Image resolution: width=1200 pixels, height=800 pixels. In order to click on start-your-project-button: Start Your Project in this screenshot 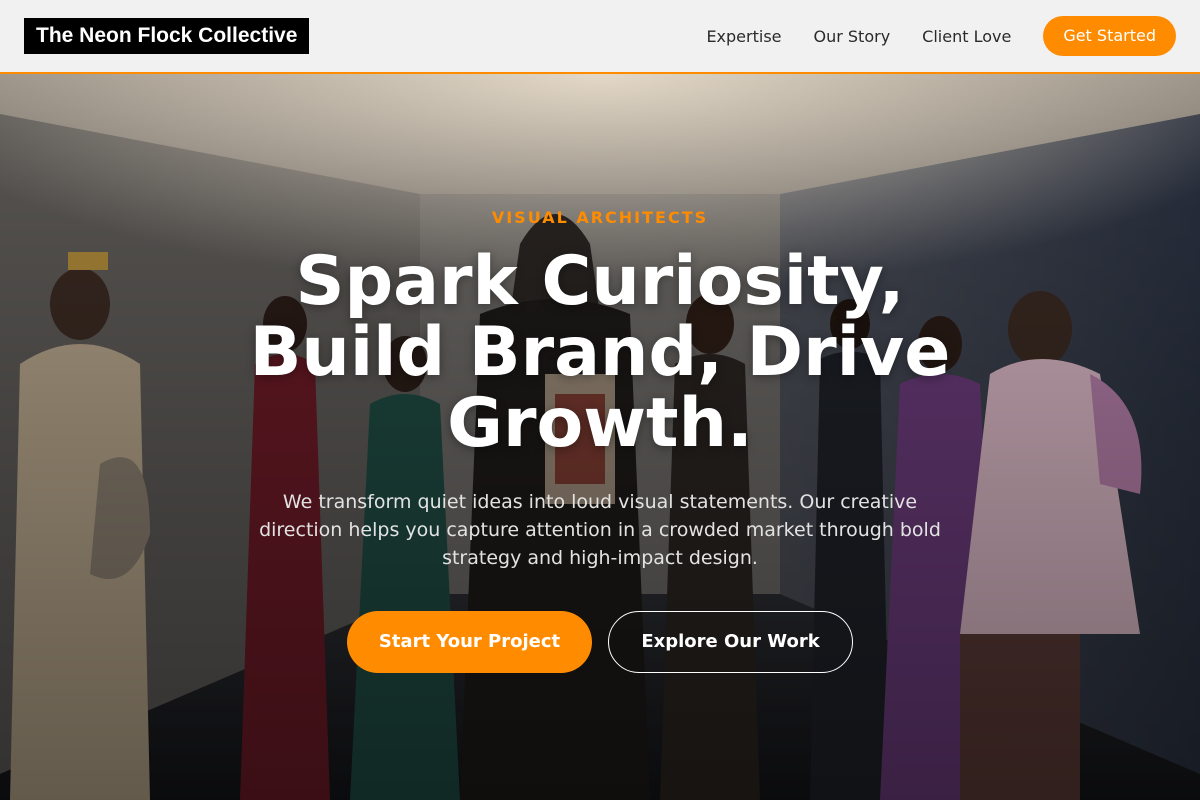, I will do `click(469, 642)`.